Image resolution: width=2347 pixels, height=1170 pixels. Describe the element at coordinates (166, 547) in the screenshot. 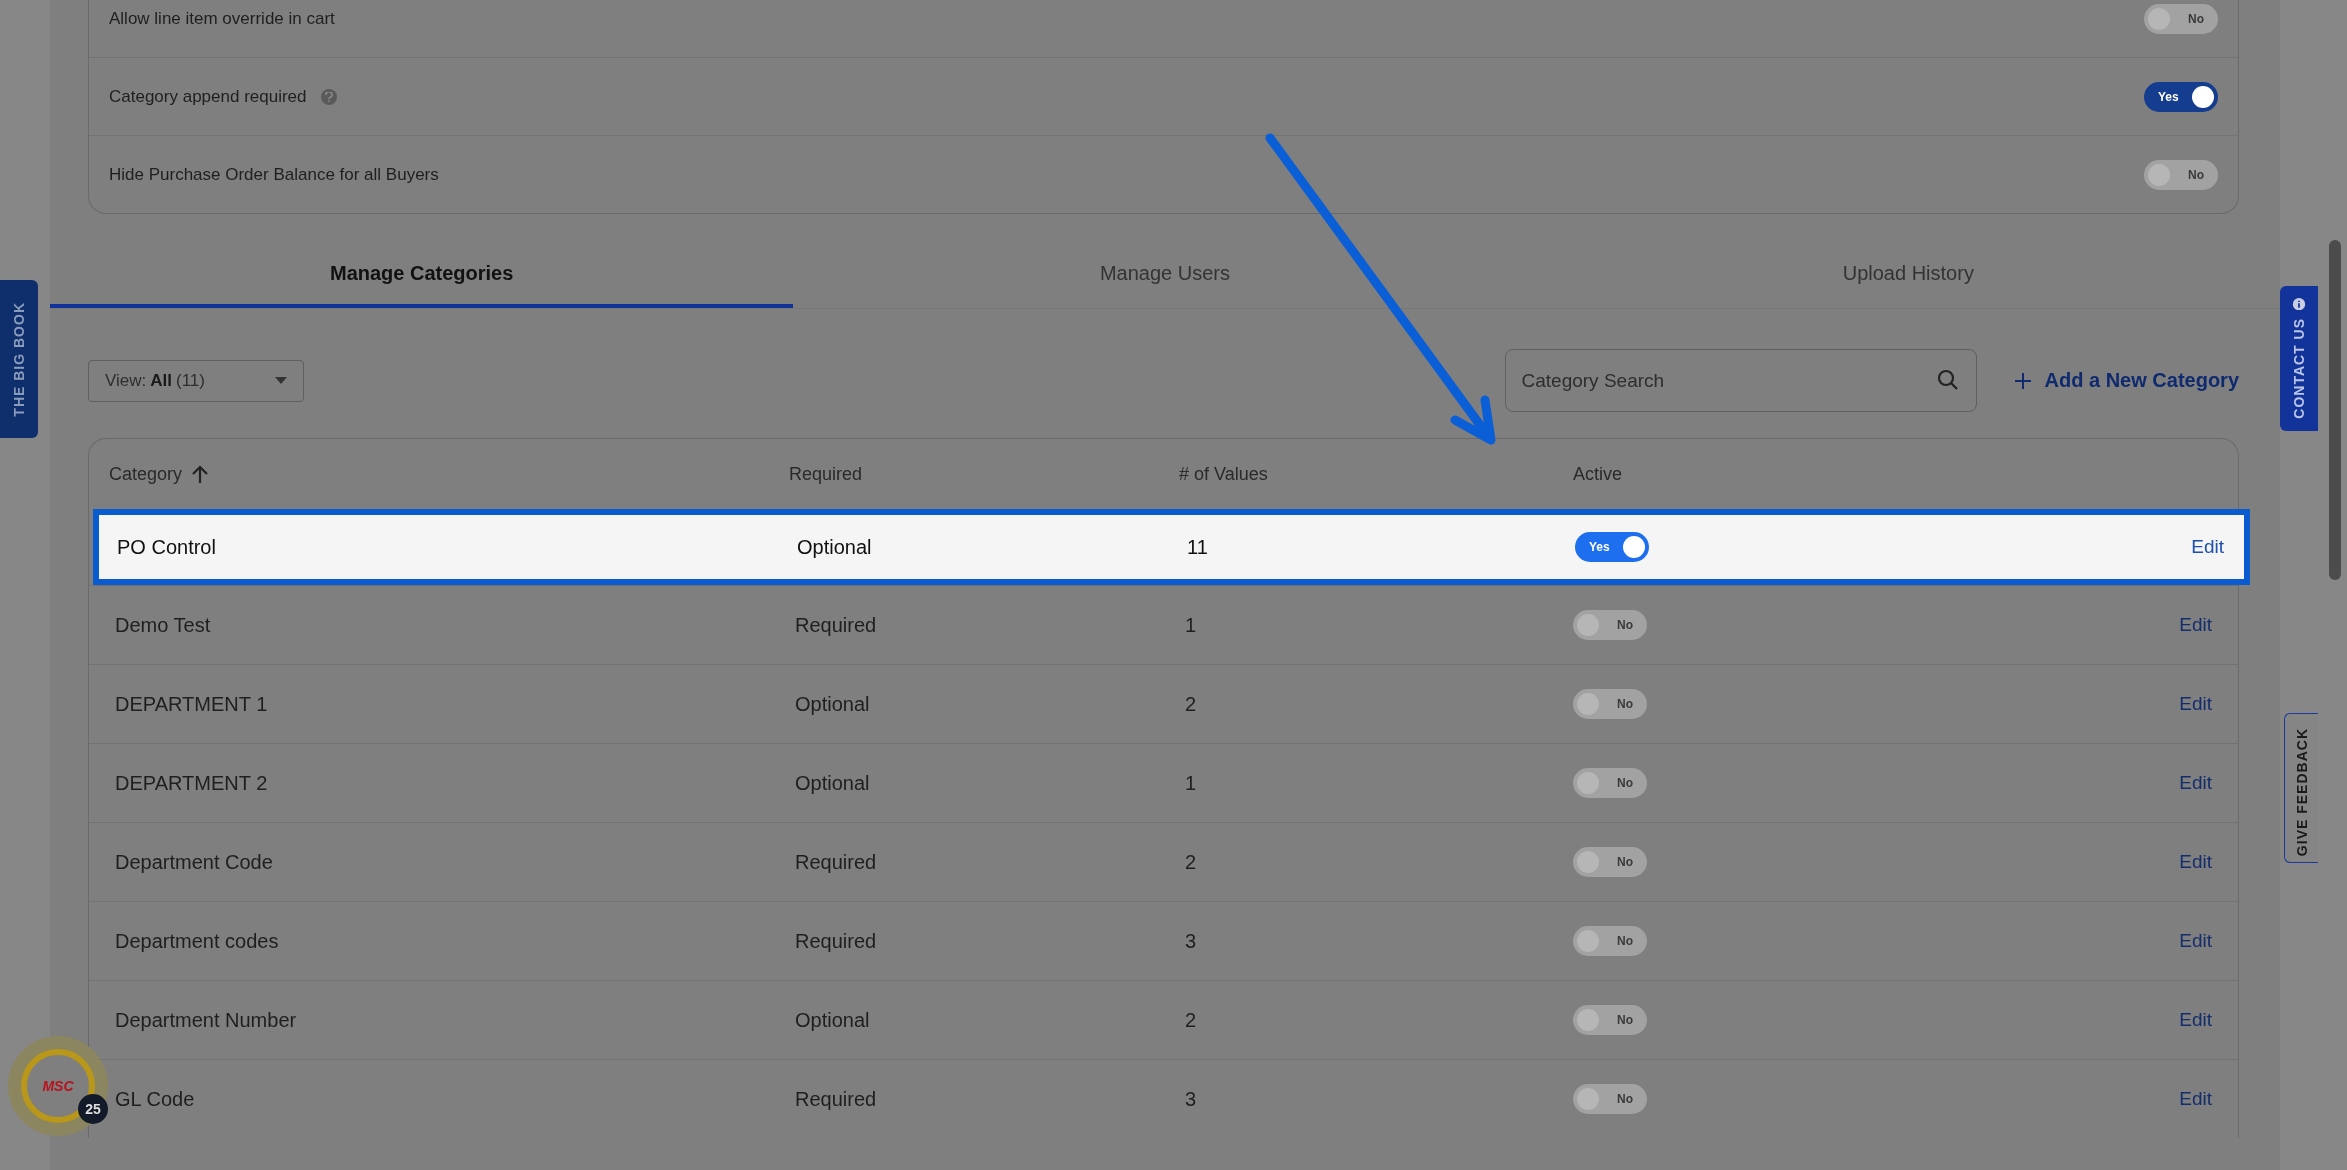

I see `table-cell-text: PO Control` at that location.